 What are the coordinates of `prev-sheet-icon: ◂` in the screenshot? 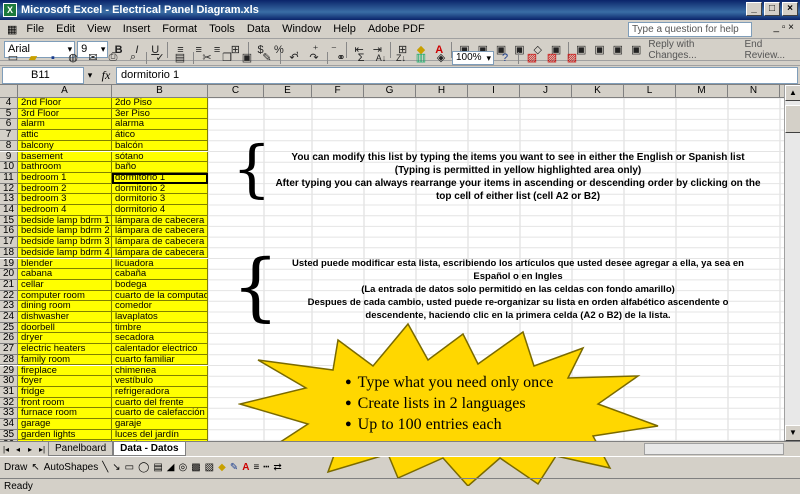 It's located at (18, 449).